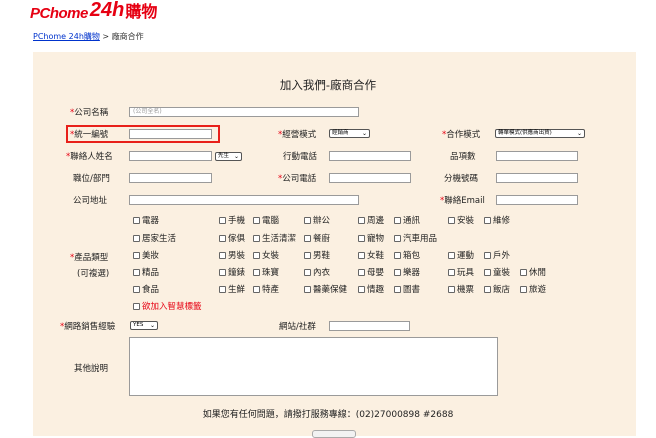 The image size is (656, 438). Describe the element at coordinates (244, 112) in the screenshot. I see `company-name-input: (公司全名)` at that location.